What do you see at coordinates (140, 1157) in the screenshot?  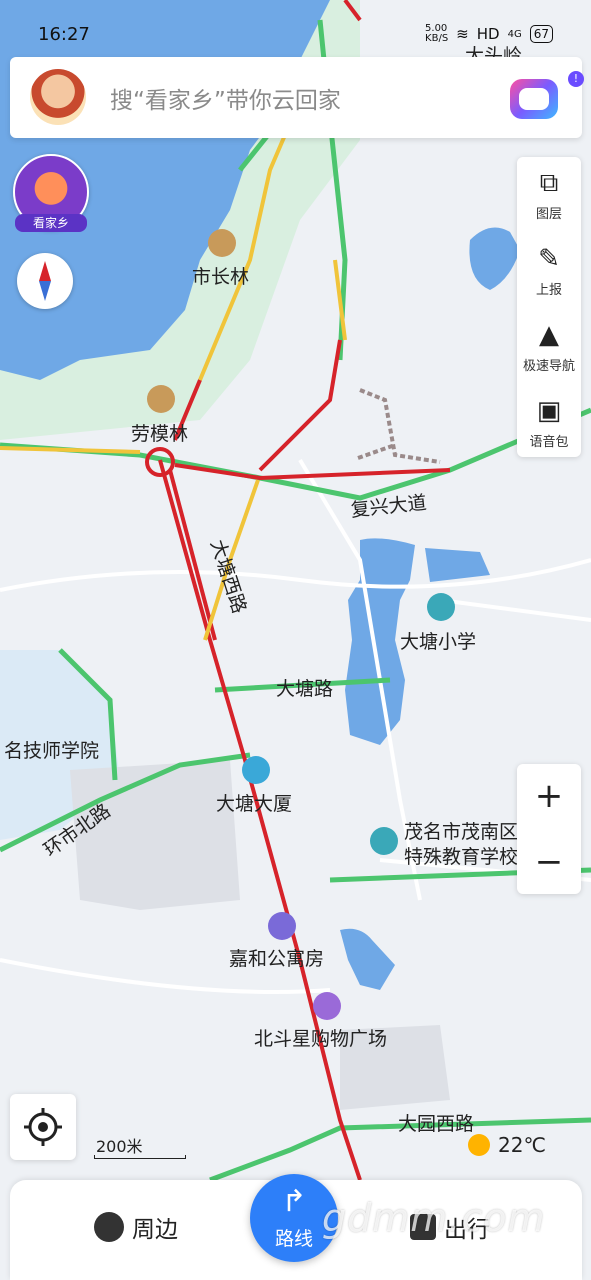 I see `scale-line` at bounding box center [140, 1157].